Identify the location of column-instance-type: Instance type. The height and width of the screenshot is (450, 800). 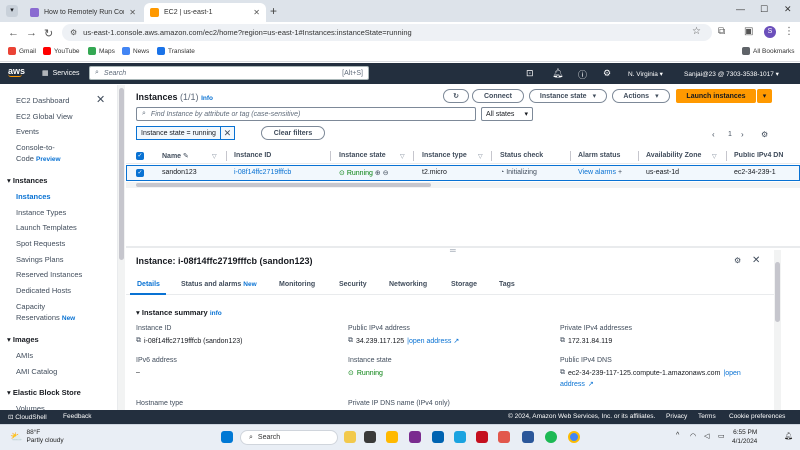
(444, 155).